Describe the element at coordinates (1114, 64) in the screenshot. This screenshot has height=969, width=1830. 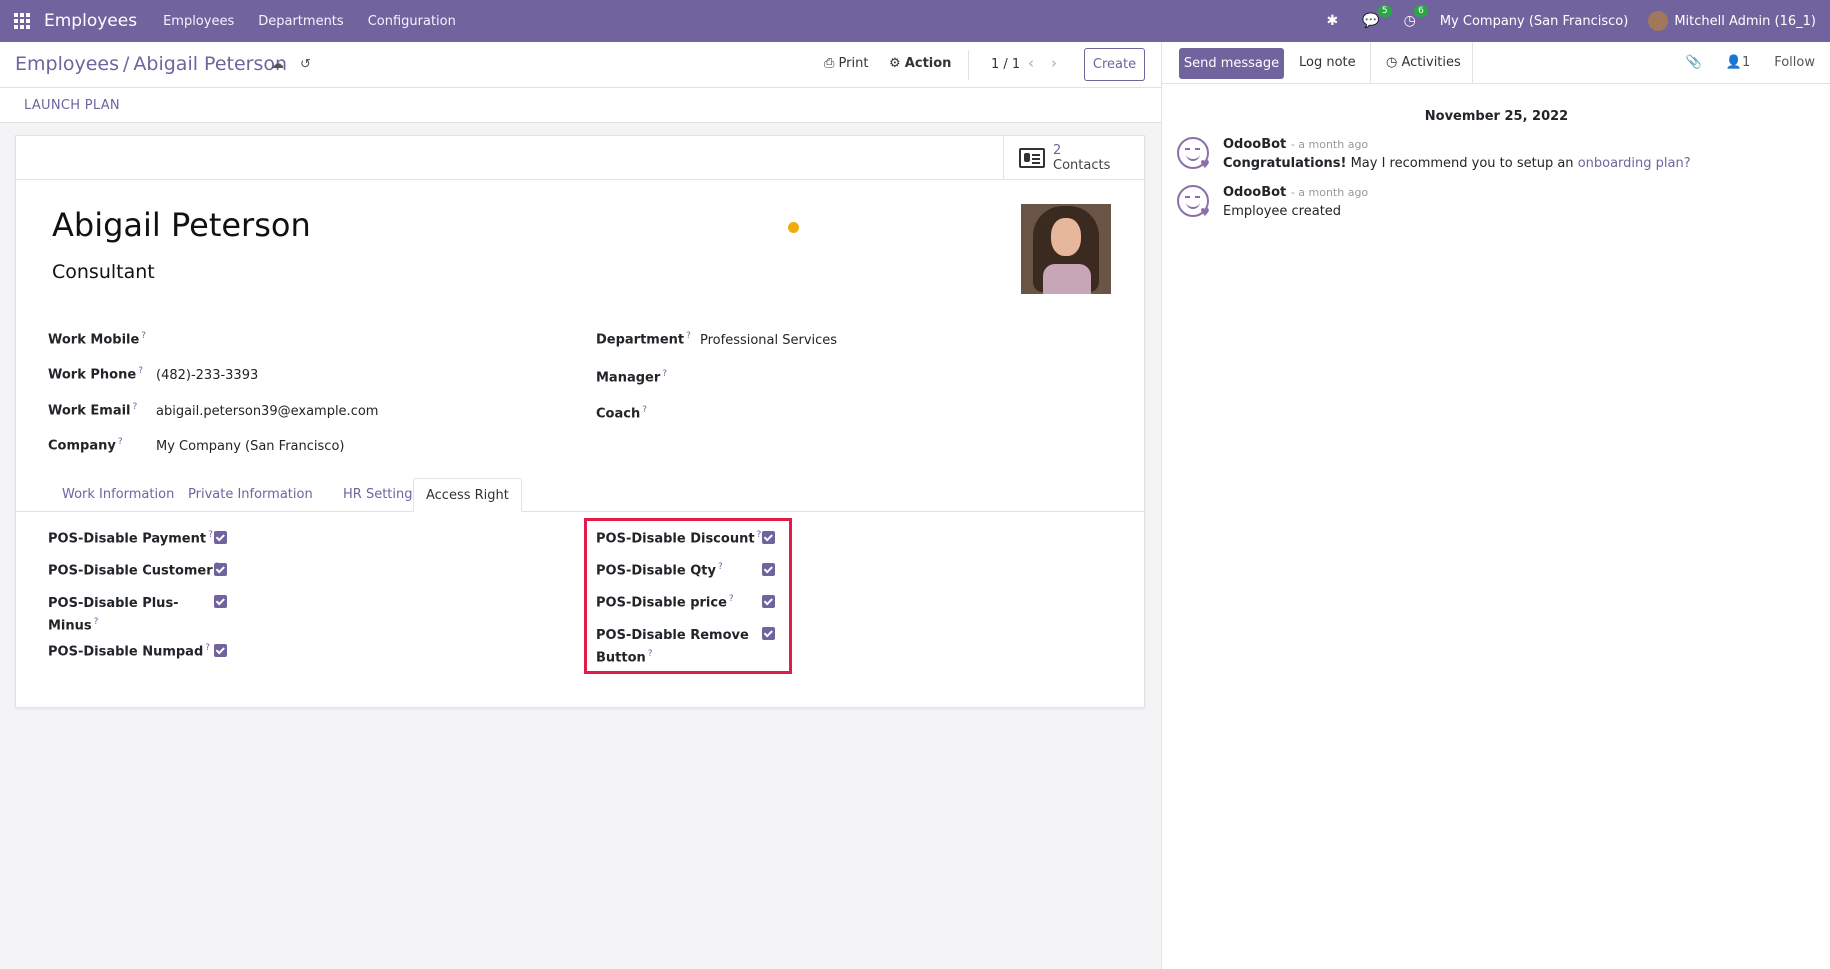
I see `create-button: Create` at that location.